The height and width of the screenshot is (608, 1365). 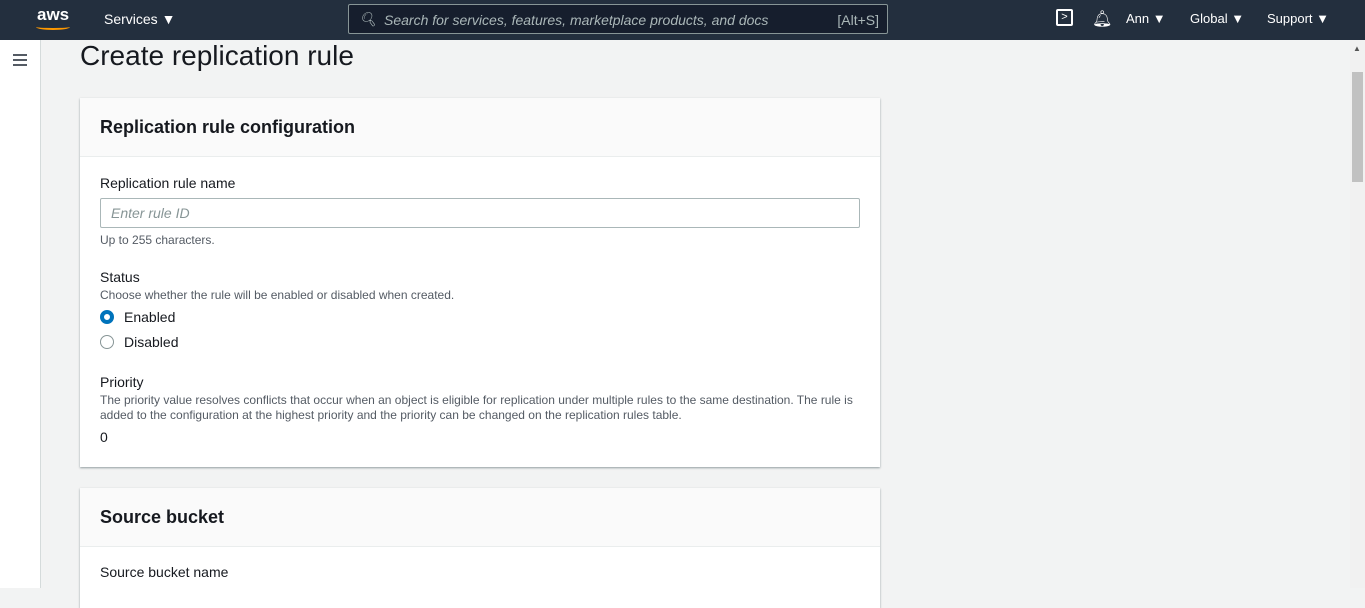 What do you see at coordinates (1064, 17) in the screenshot?
I see `cloudshell-icon: >` at bounding box center [1064, 17].